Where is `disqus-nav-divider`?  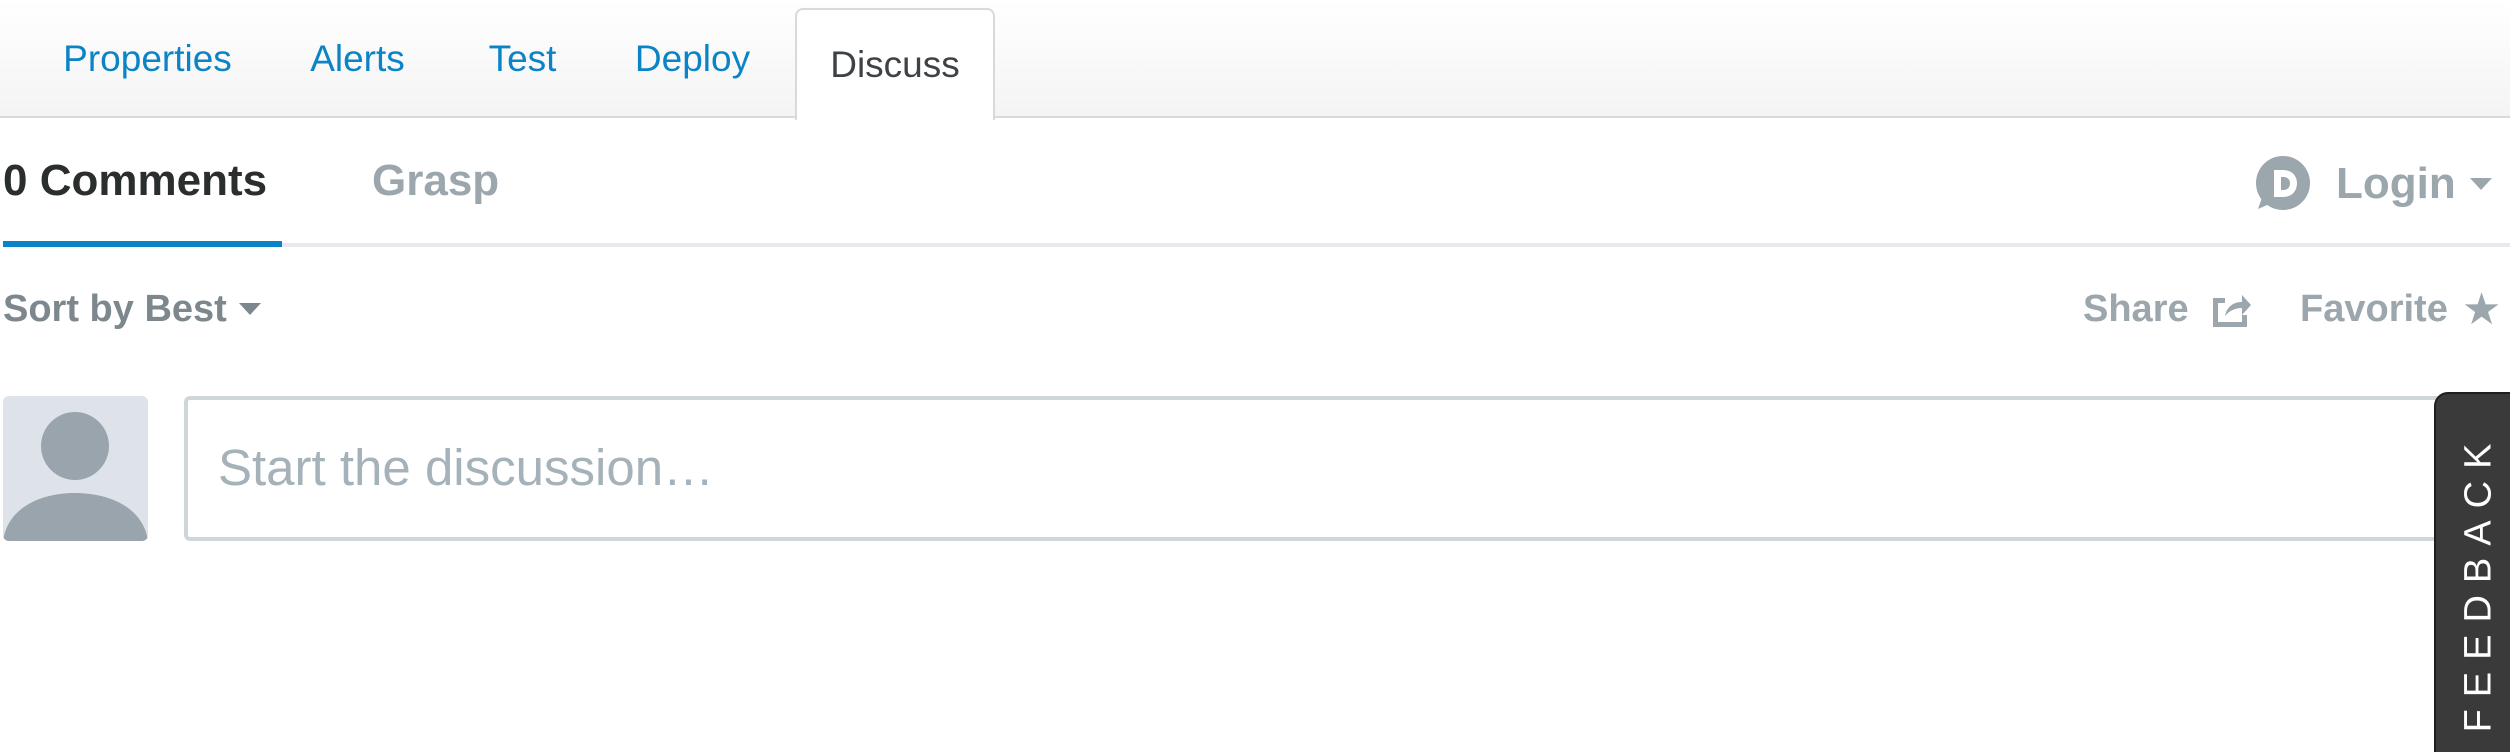 disqus-nav-divider is located at coordinates (1256, 245).